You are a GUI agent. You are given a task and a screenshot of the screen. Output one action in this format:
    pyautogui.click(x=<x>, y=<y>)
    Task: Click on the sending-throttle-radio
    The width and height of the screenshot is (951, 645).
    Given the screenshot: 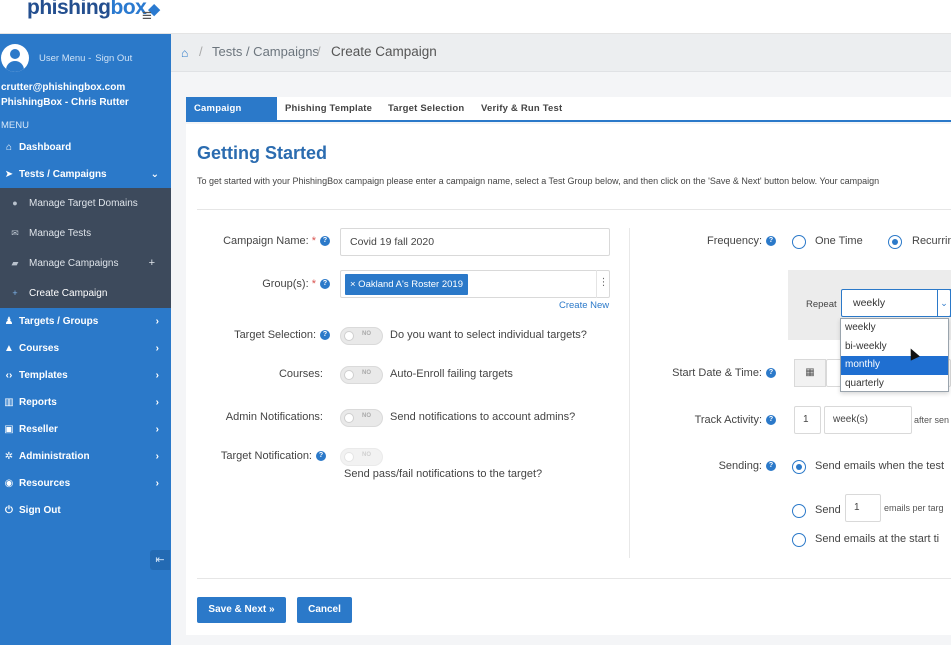 What is the action you would take?
    pyautogui.click(x=799, y=511)
    